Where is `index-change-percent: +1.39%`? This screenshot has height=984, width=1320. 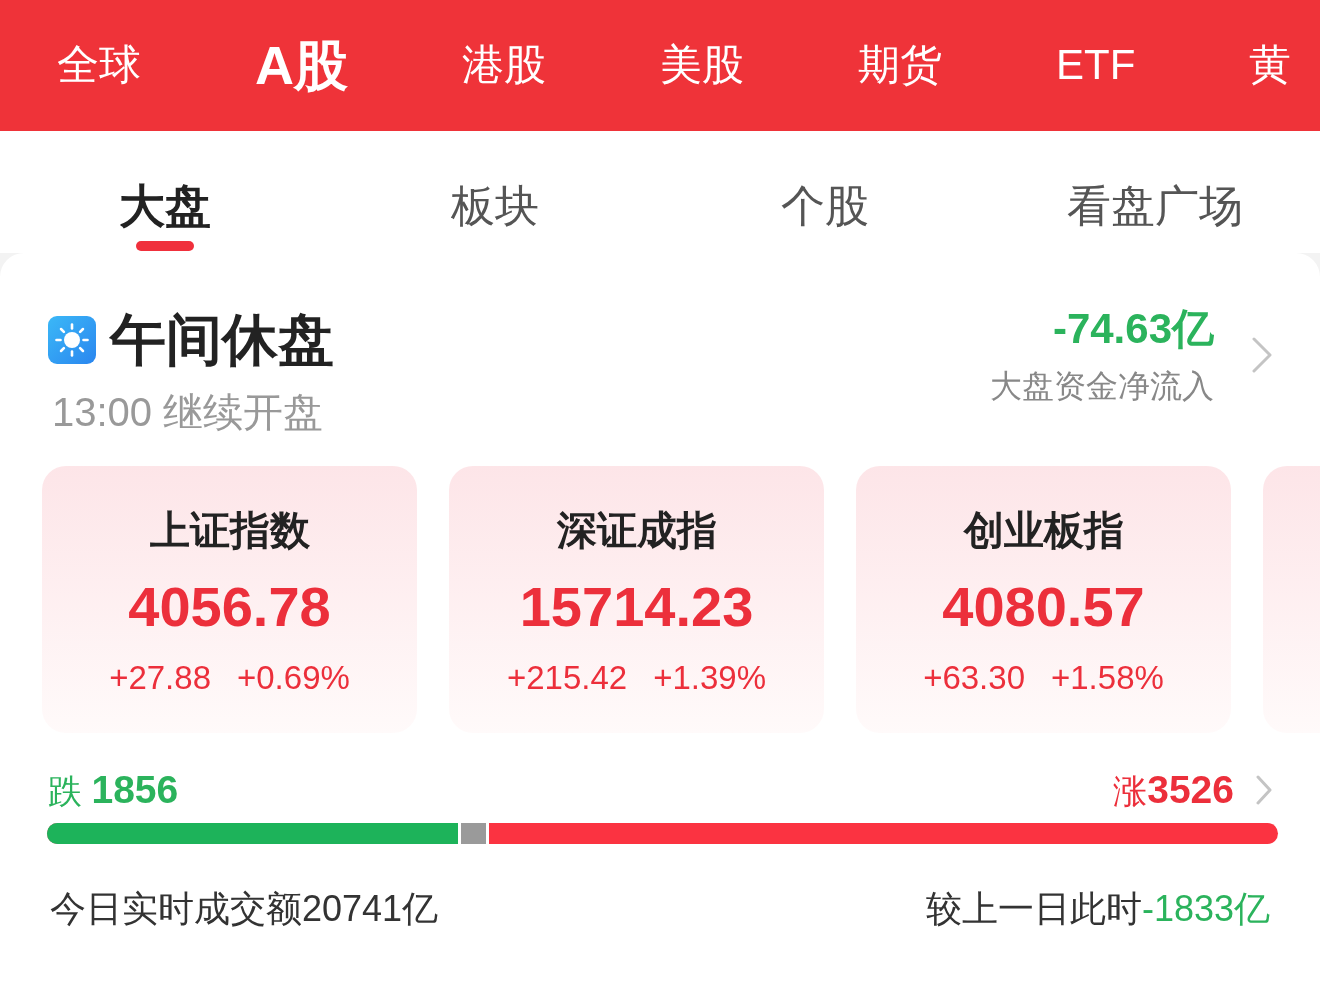
index-change-percent: +1.39% is located at coordinates (710, 678).